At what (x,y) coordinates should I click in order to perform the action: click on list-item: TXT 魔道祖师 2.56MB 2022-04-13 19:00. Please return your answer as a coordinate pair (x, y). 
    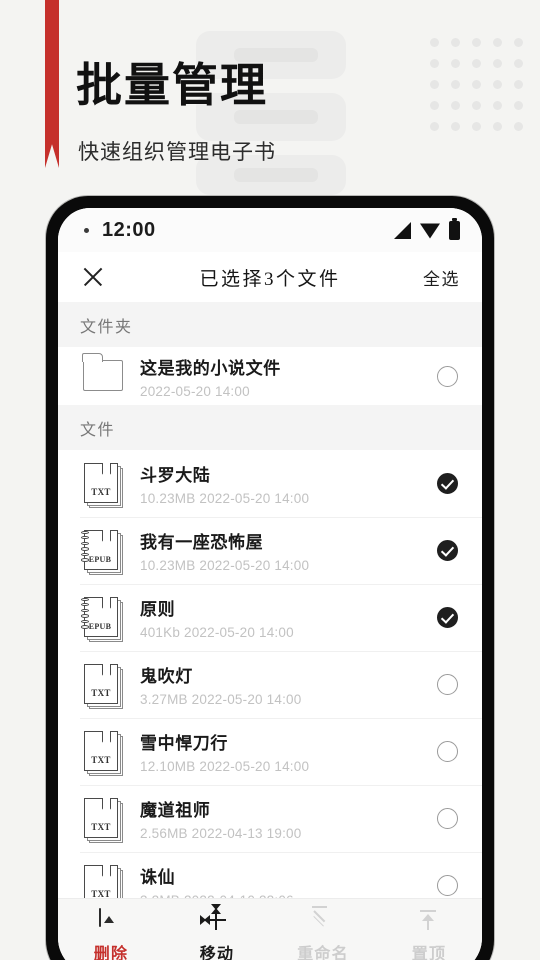
    Looking at the image, I should click on (270, 818).